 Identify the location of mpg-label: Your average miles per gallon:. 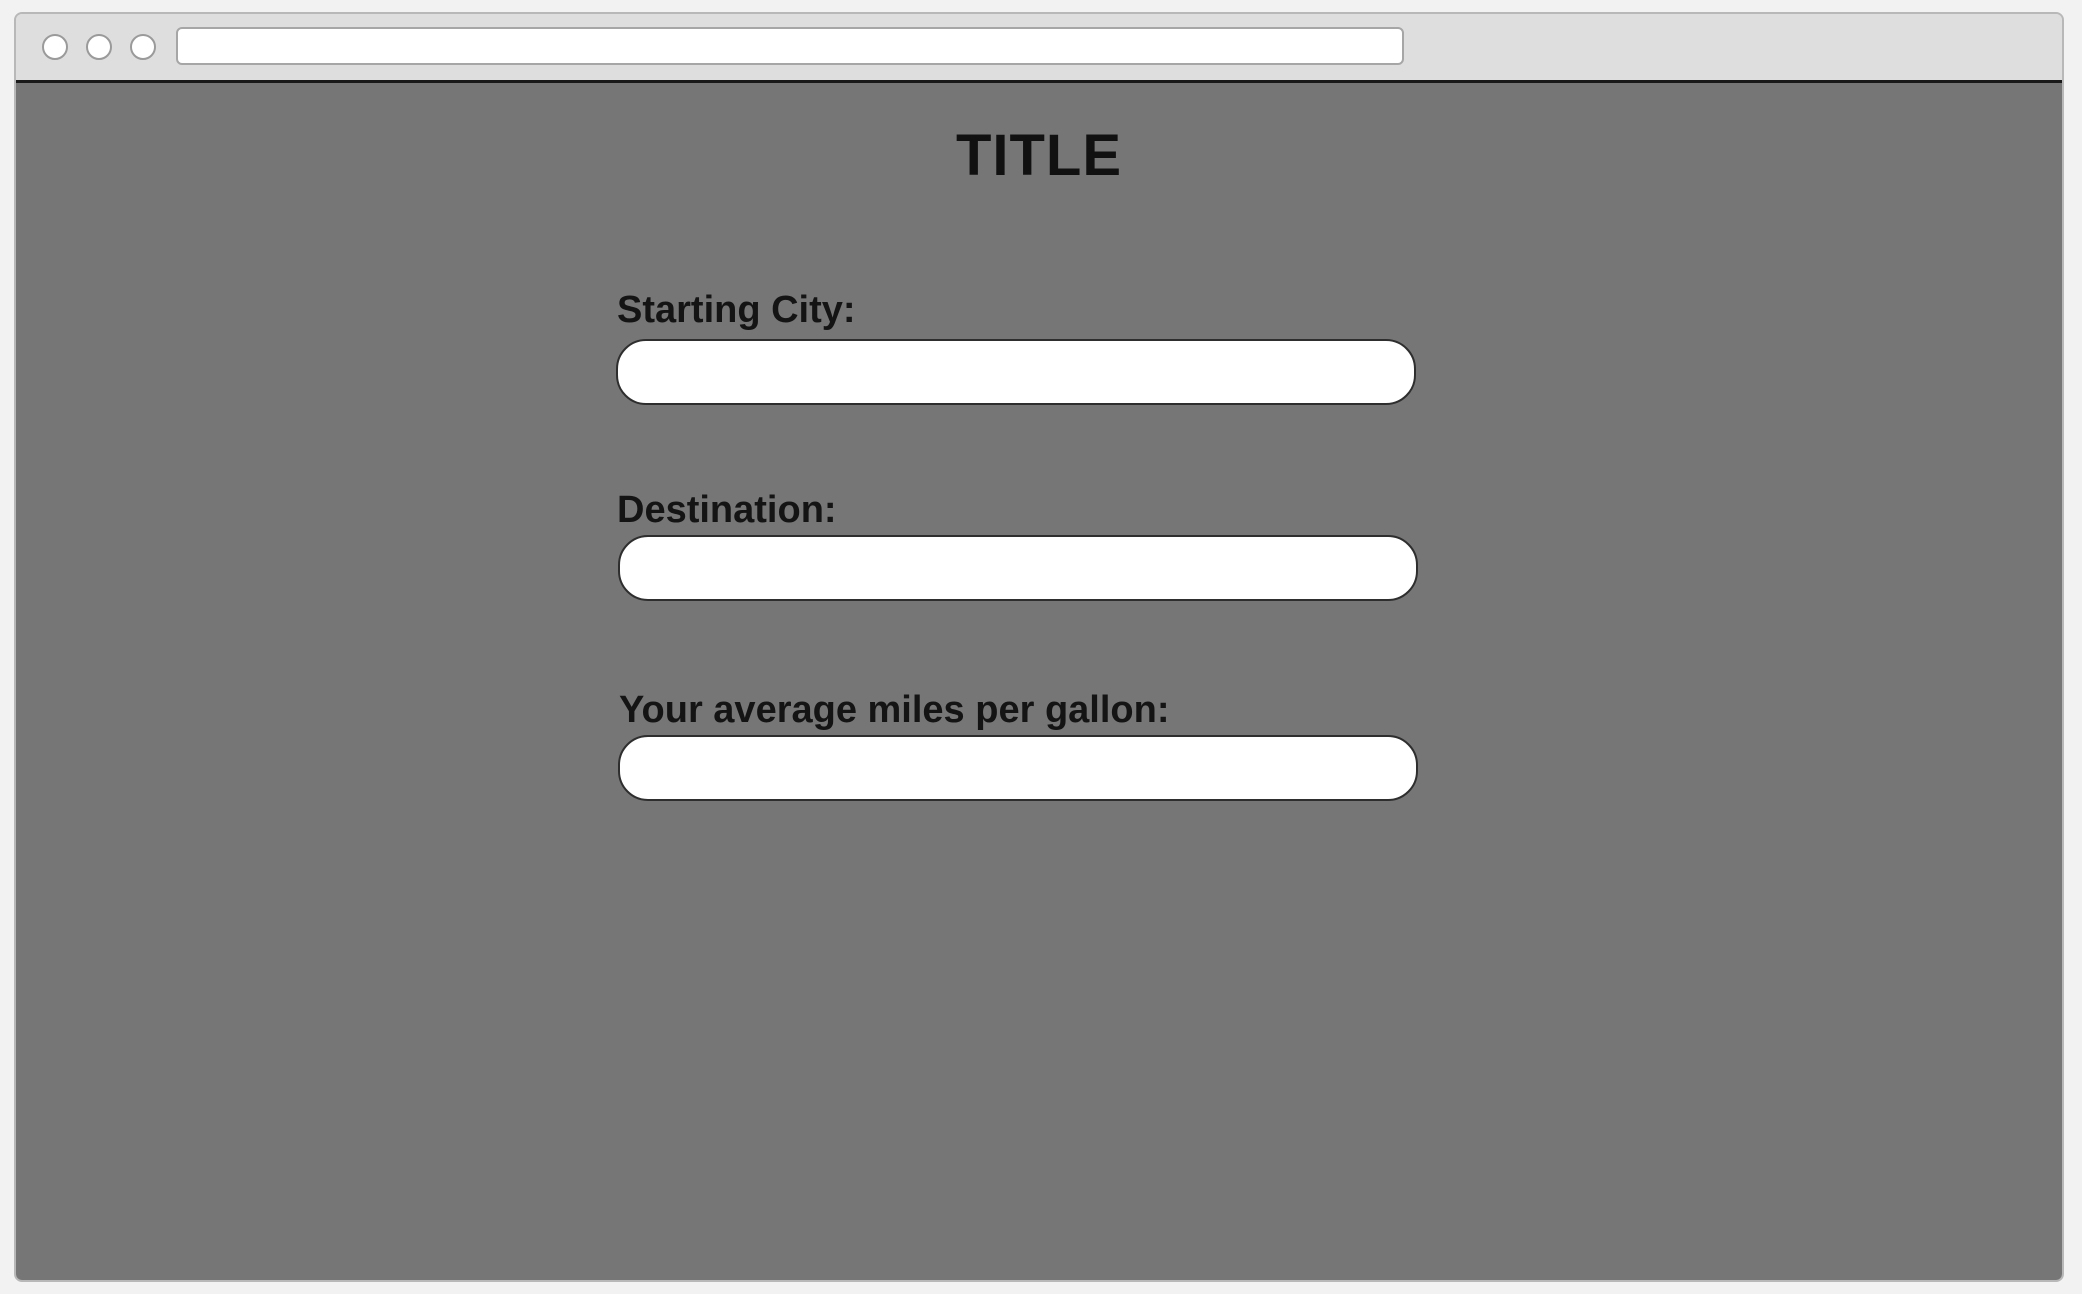
(894, 710).